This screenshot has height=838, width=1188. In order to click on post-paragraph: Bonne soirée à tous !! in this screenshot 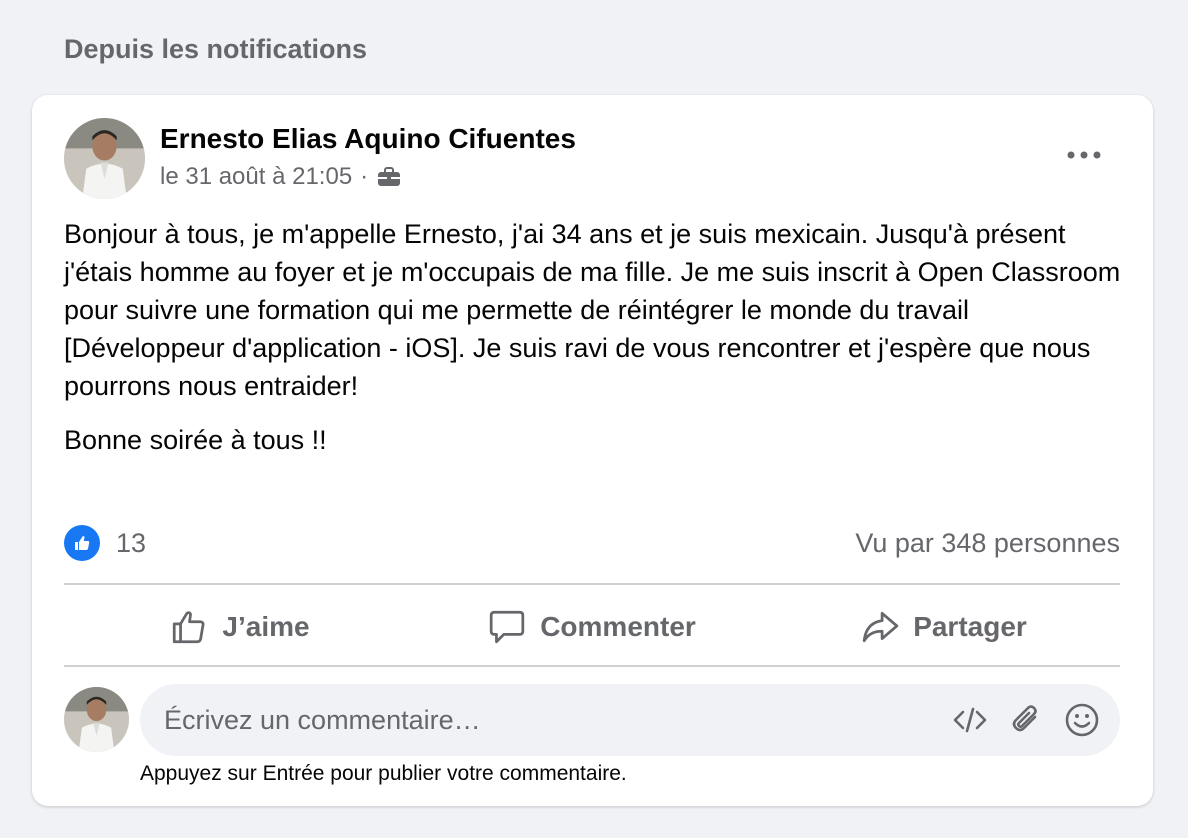, I will do `click(195, 440)`.